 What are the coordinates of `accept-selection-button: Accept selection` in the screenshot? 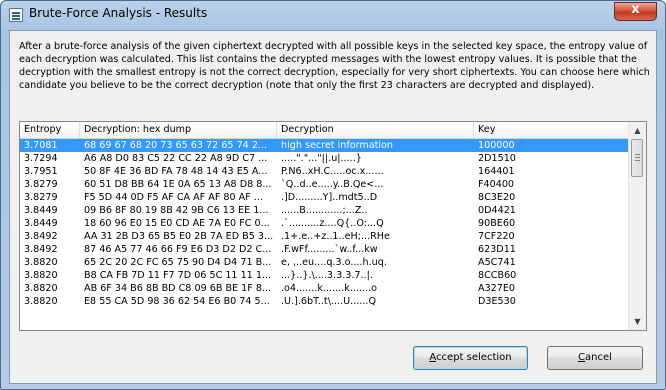 It's located at (470, 358).